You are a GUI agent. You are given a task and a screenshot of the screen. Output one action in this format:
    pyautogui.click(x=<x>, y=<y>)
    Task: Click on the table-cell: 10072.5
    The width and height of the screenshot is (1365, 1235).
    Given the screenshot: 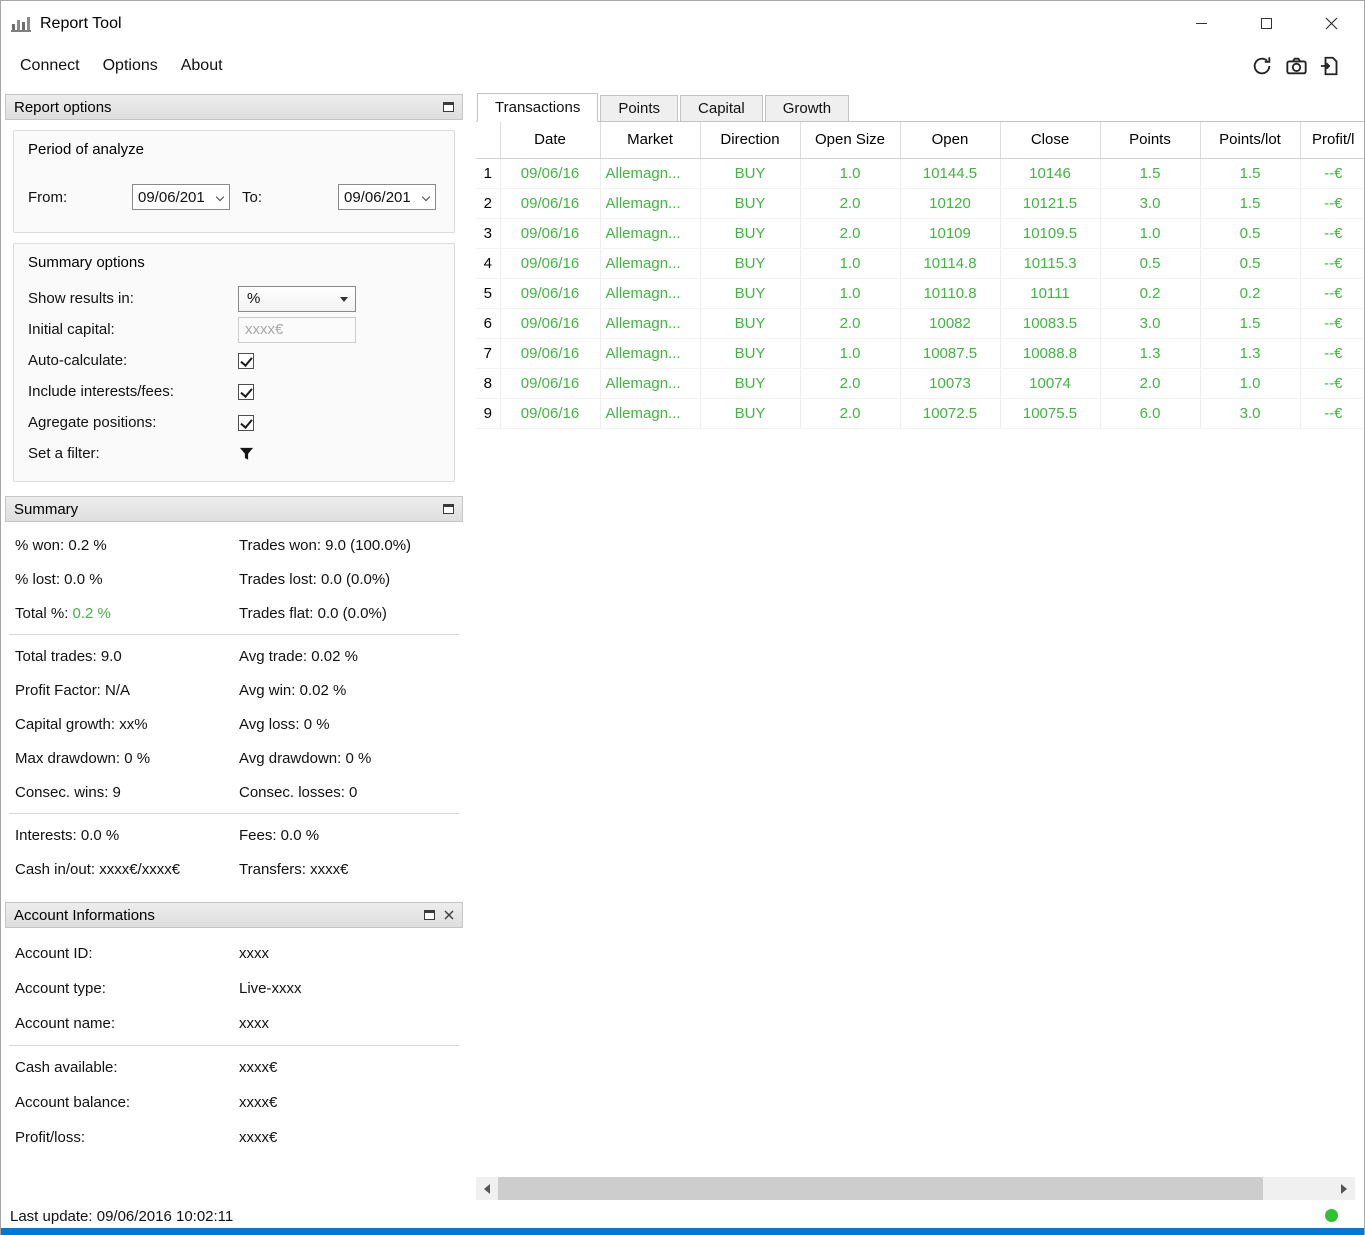 What is the action you would take?
    pyautogui.click(x=950, y=413)
    